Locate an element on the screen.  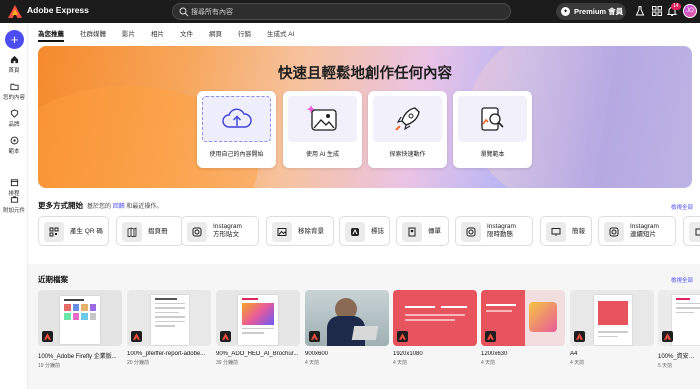
quick-start-instagram-square: Instagram 方形貼文 is located at coordinates (220, 231).